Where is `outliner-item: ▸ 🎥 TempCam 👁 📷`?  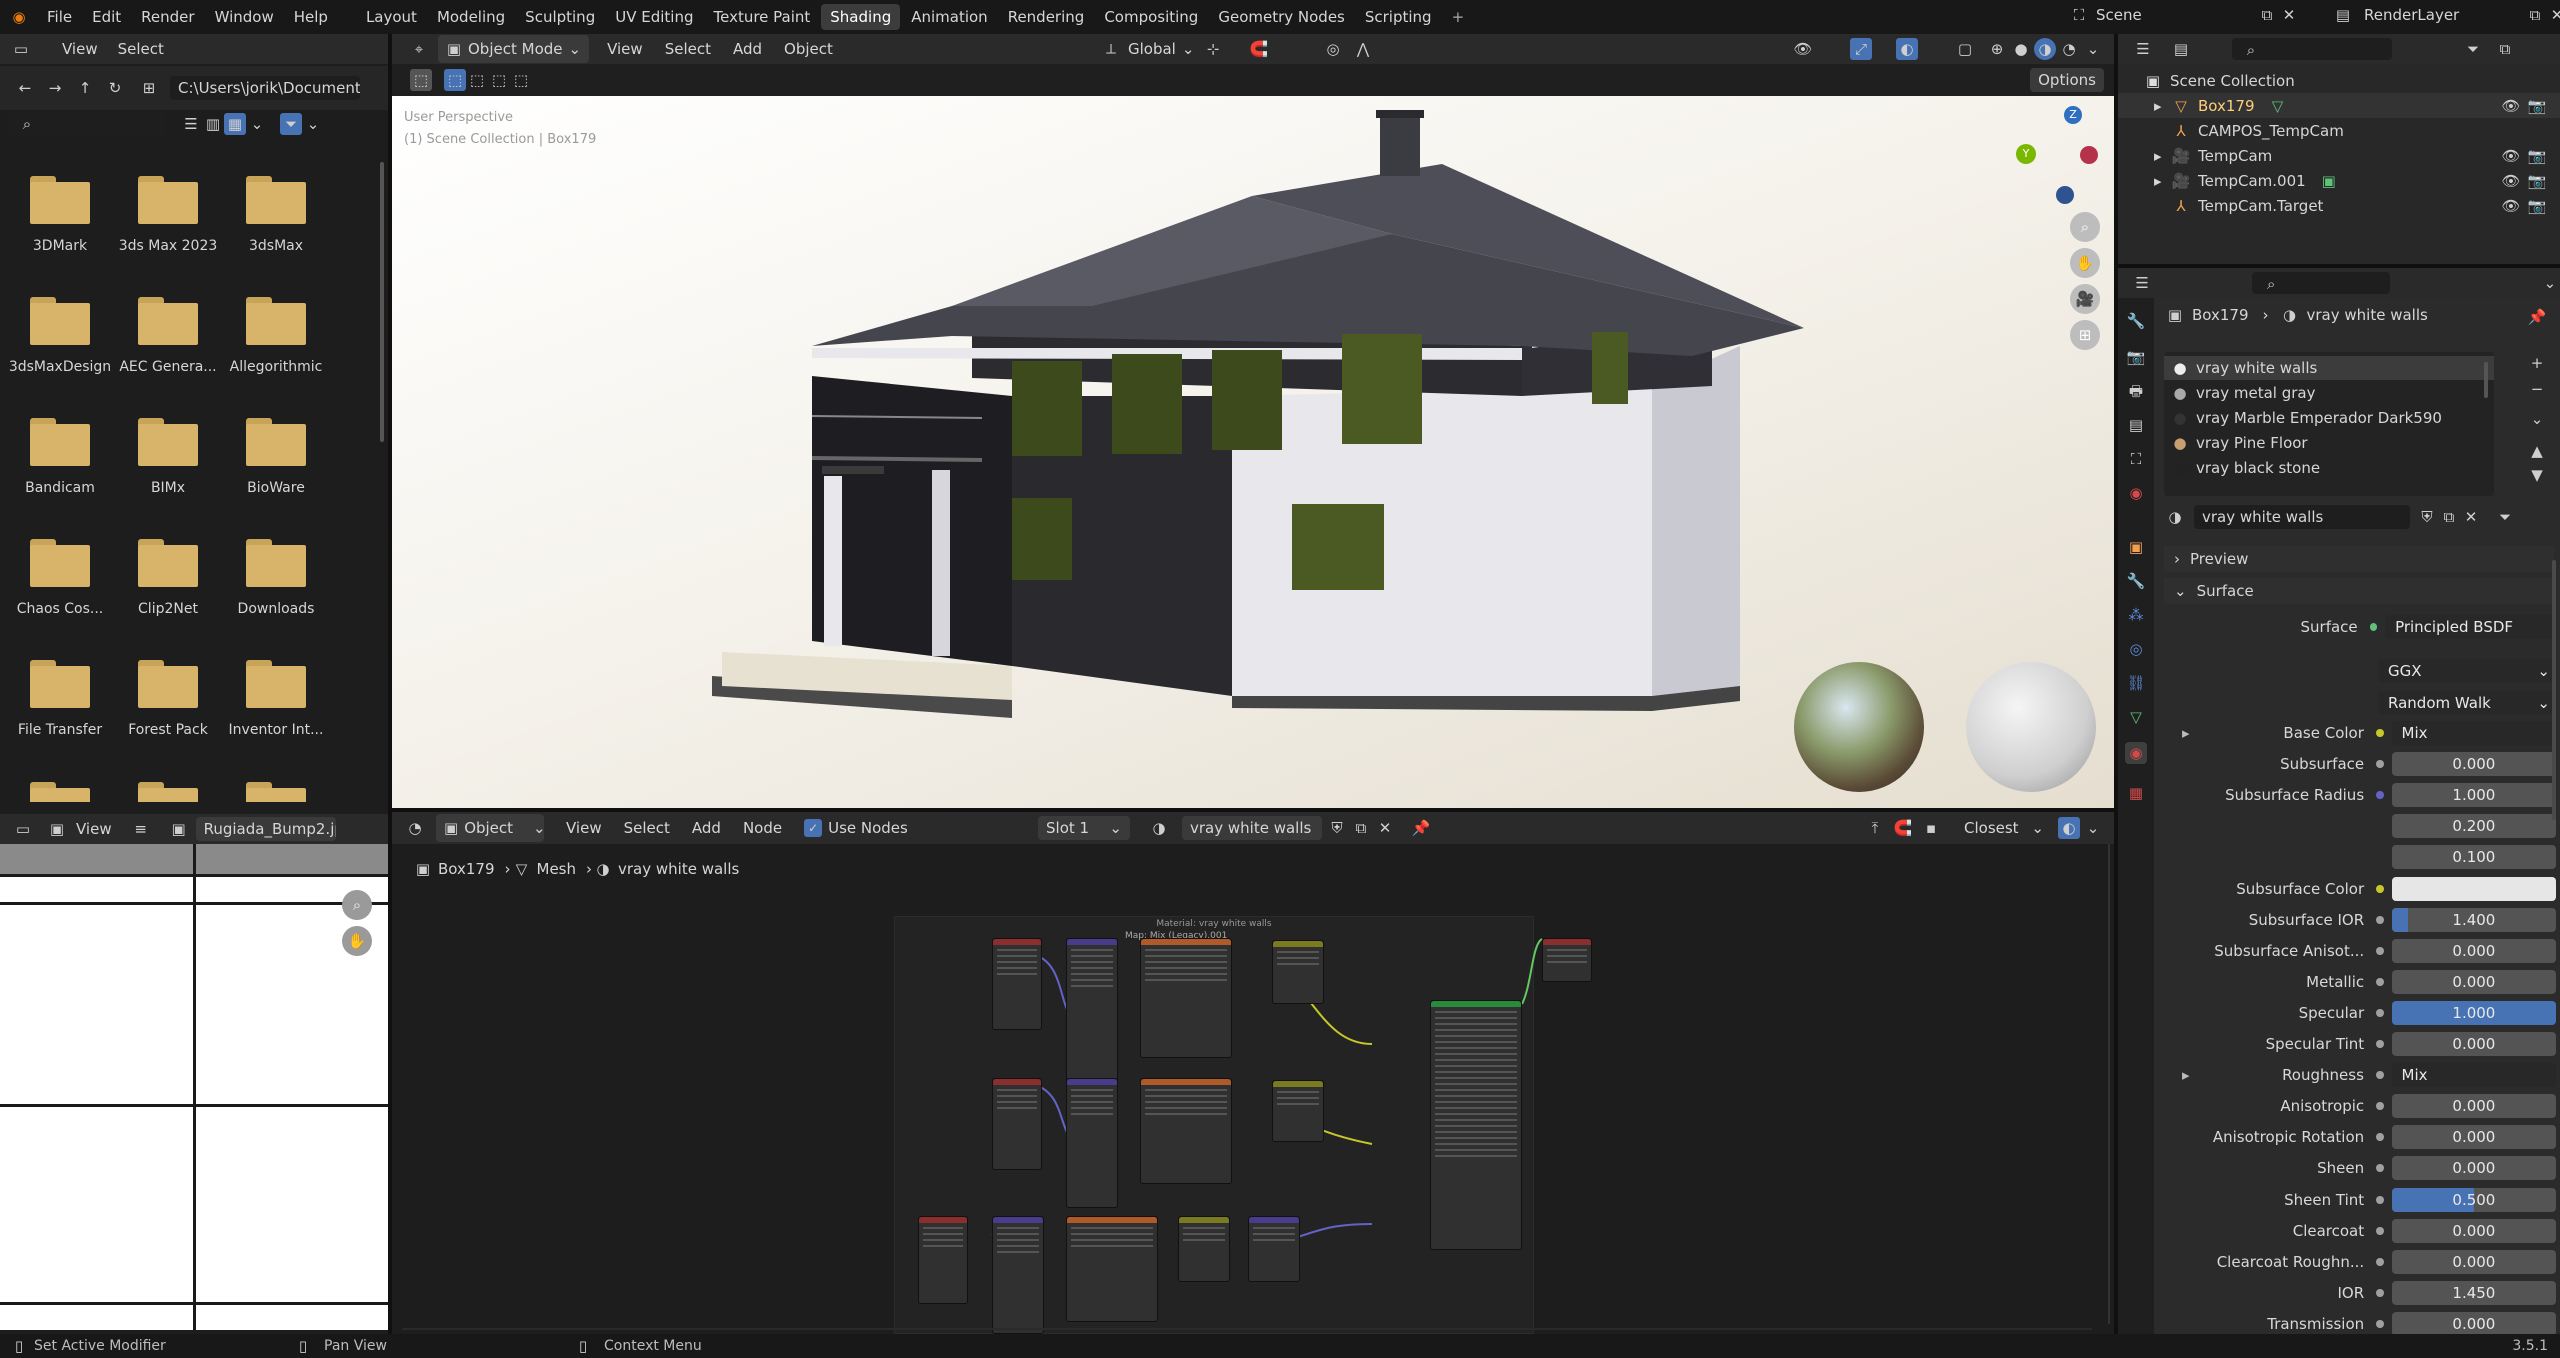 outliner-item: ▸ 🎥 TempCam 👁 📷 is located at coordinates (2339, 155).